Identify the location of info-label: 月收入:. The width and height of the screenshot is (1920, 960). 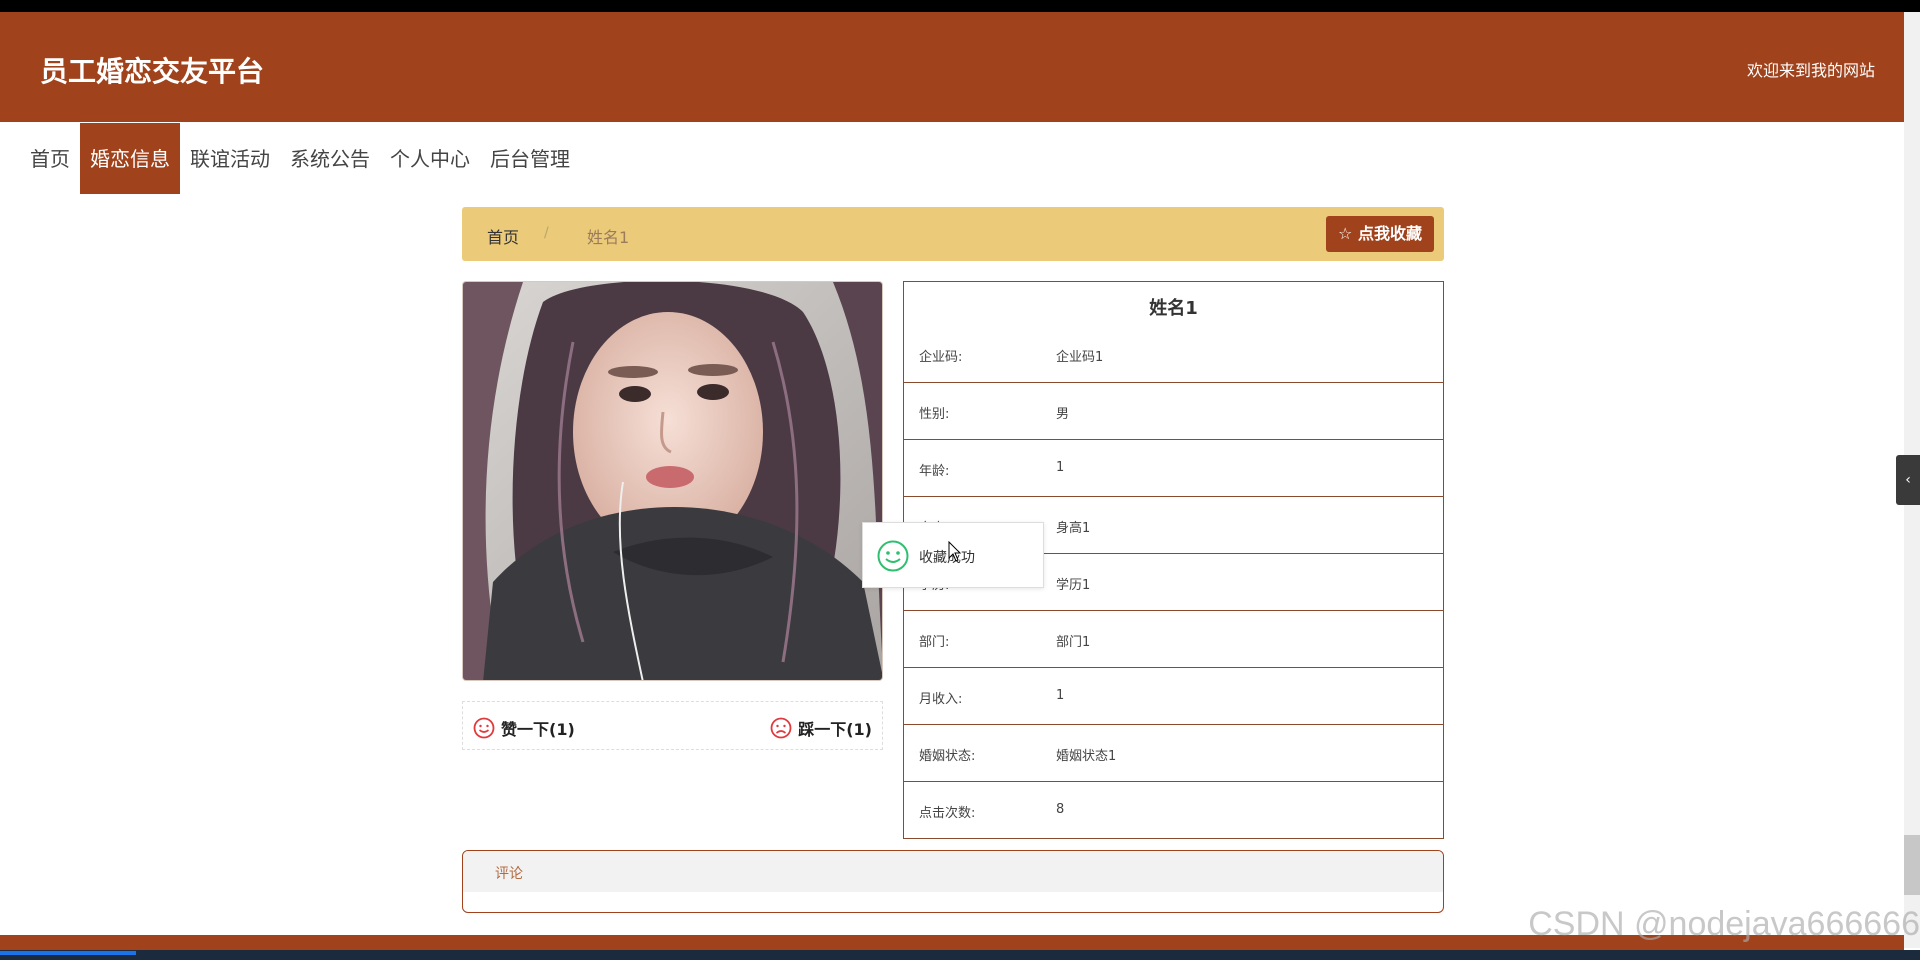
(941, 699).